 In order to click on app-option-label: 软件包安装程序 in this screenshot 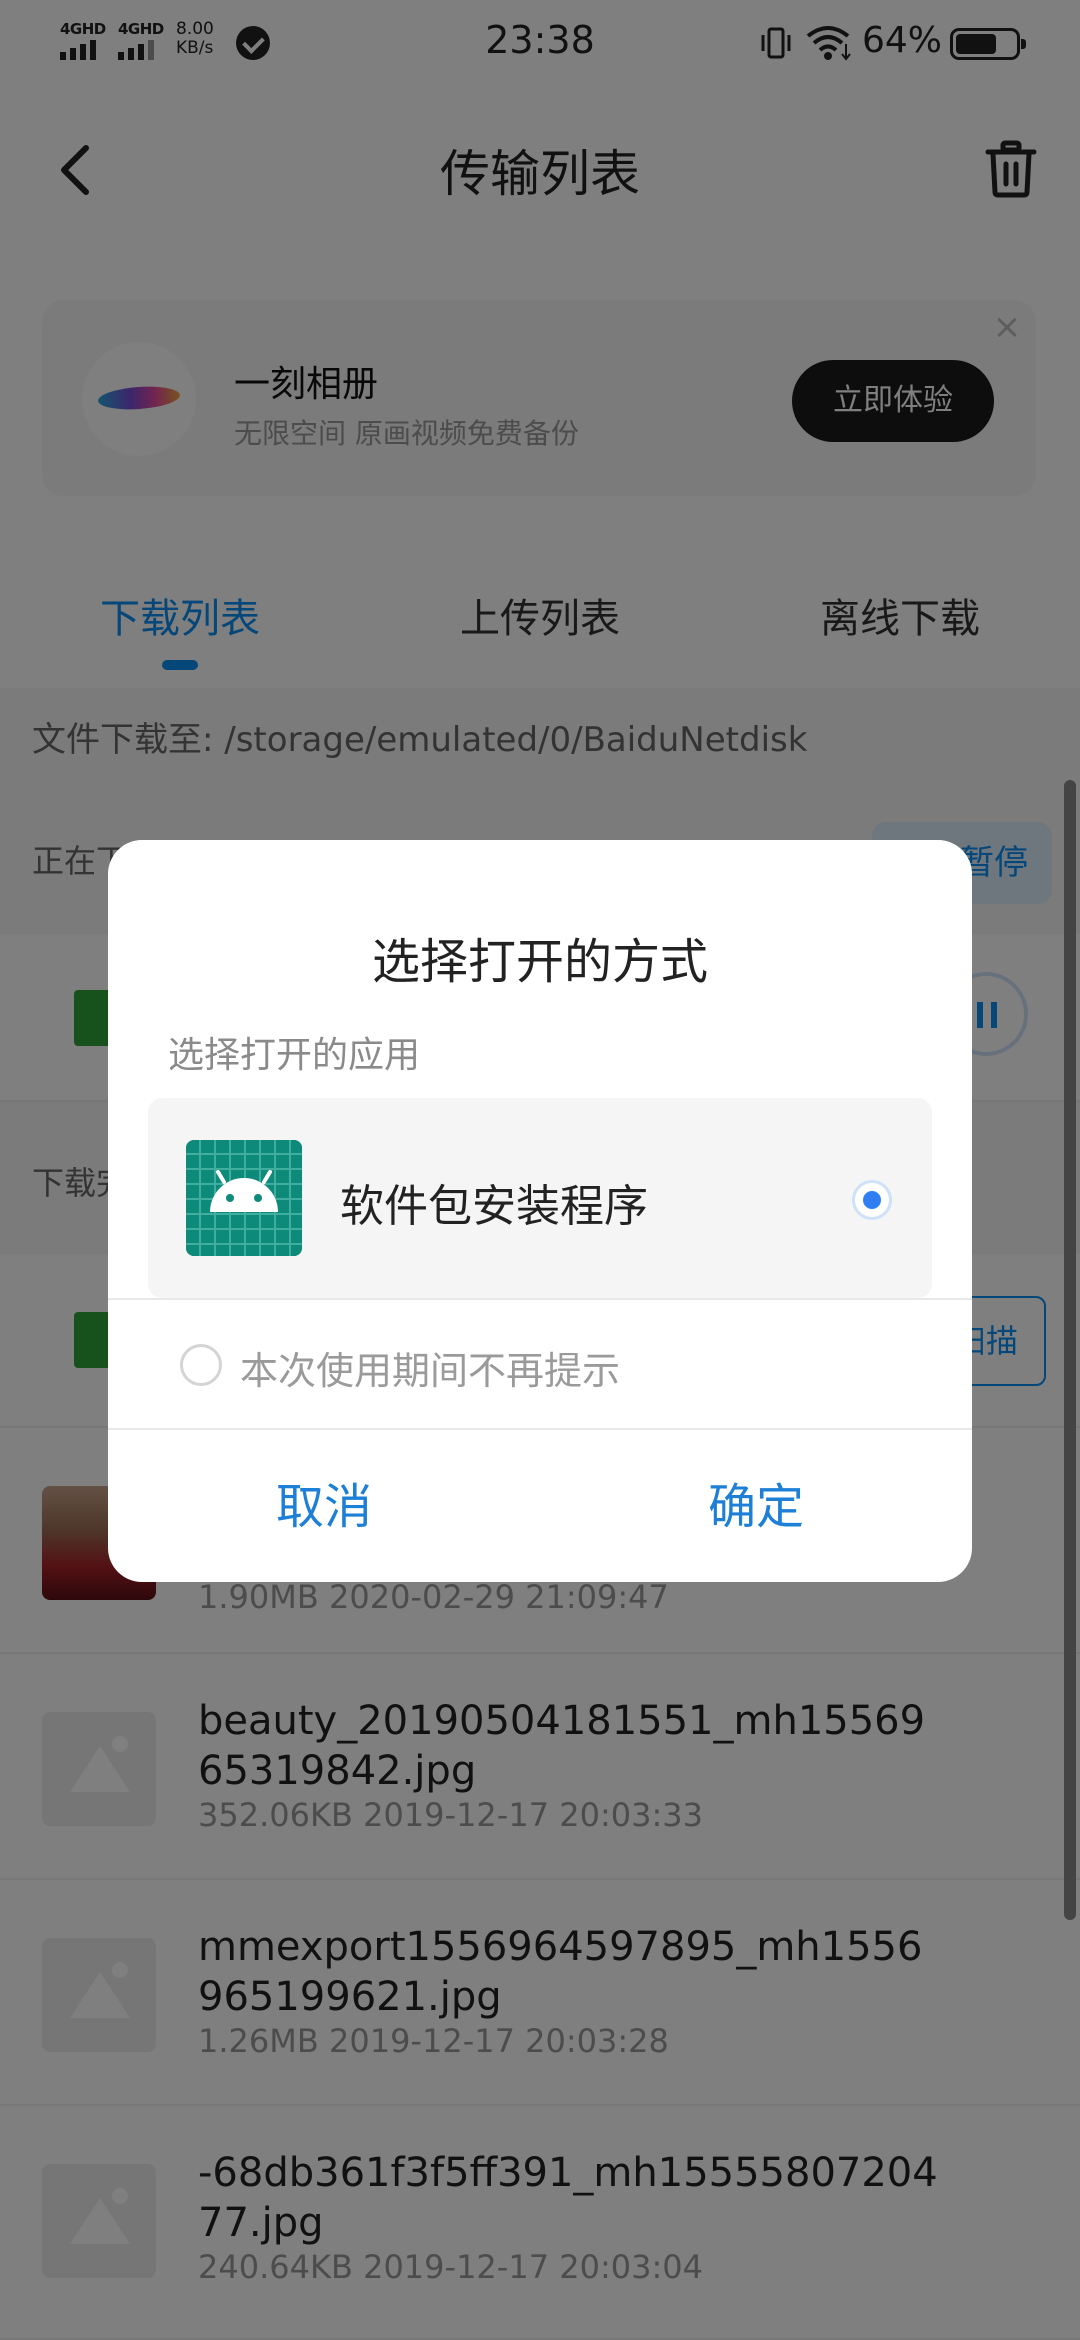, I will do `click(494, 1206)`.